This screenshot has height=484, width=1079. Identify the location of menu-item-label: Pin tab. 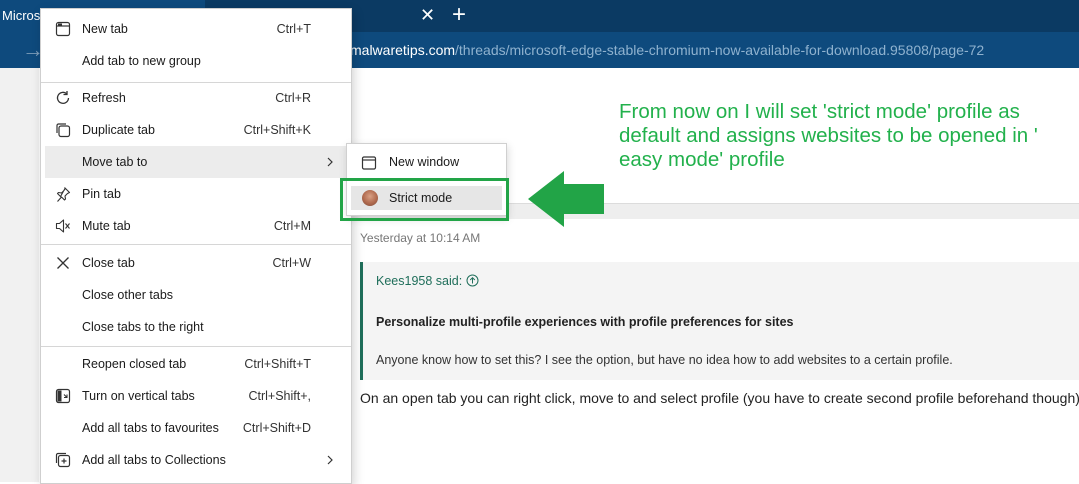
(101, 194).